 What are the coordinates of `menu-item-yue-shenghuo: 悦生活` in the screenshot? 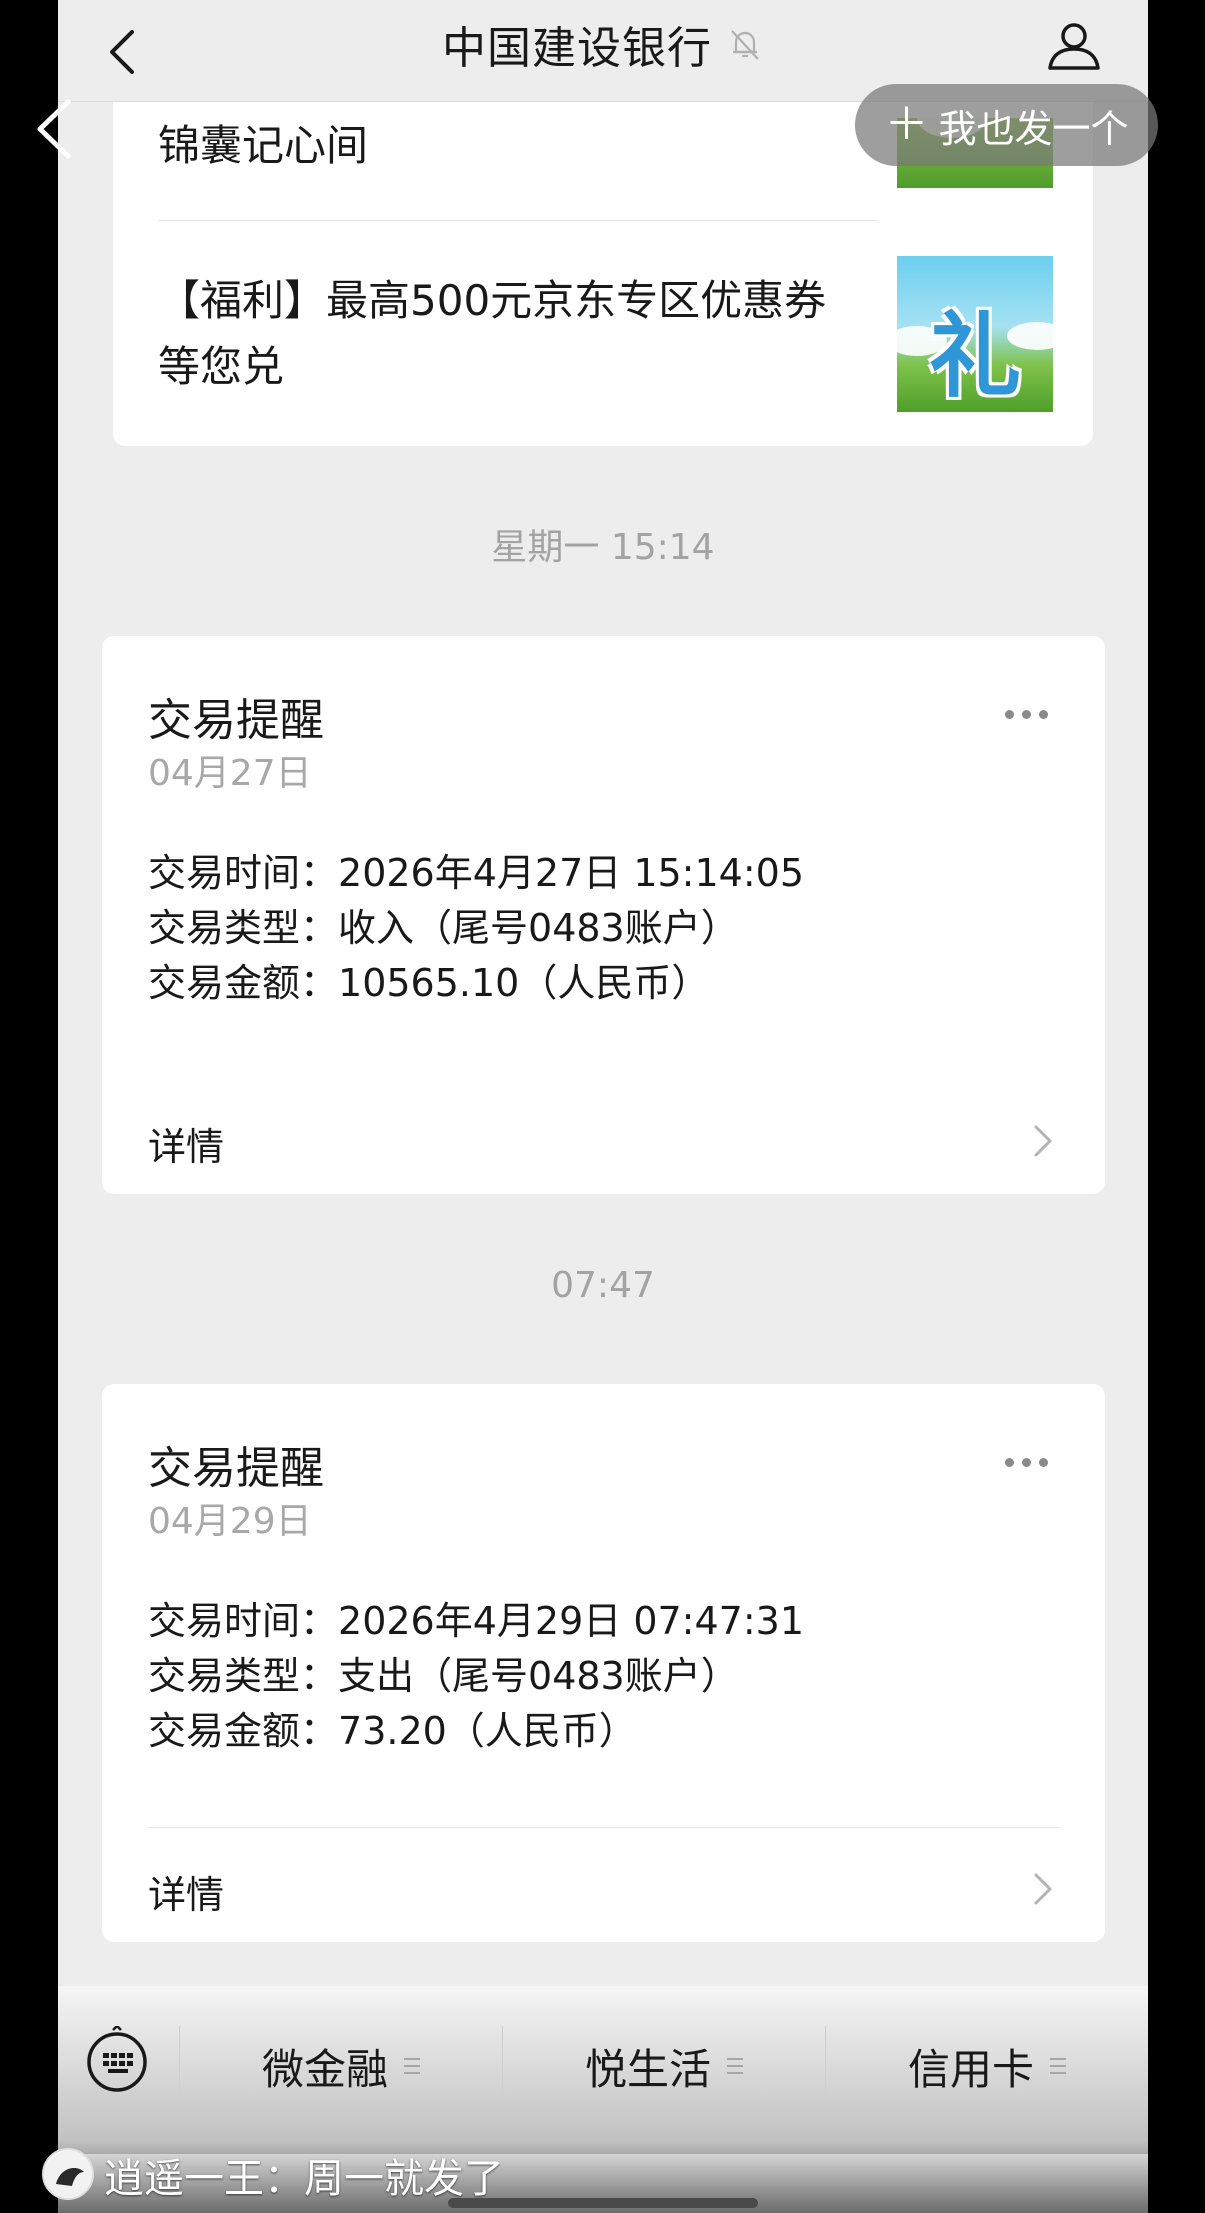 It's located at (664, 2066).